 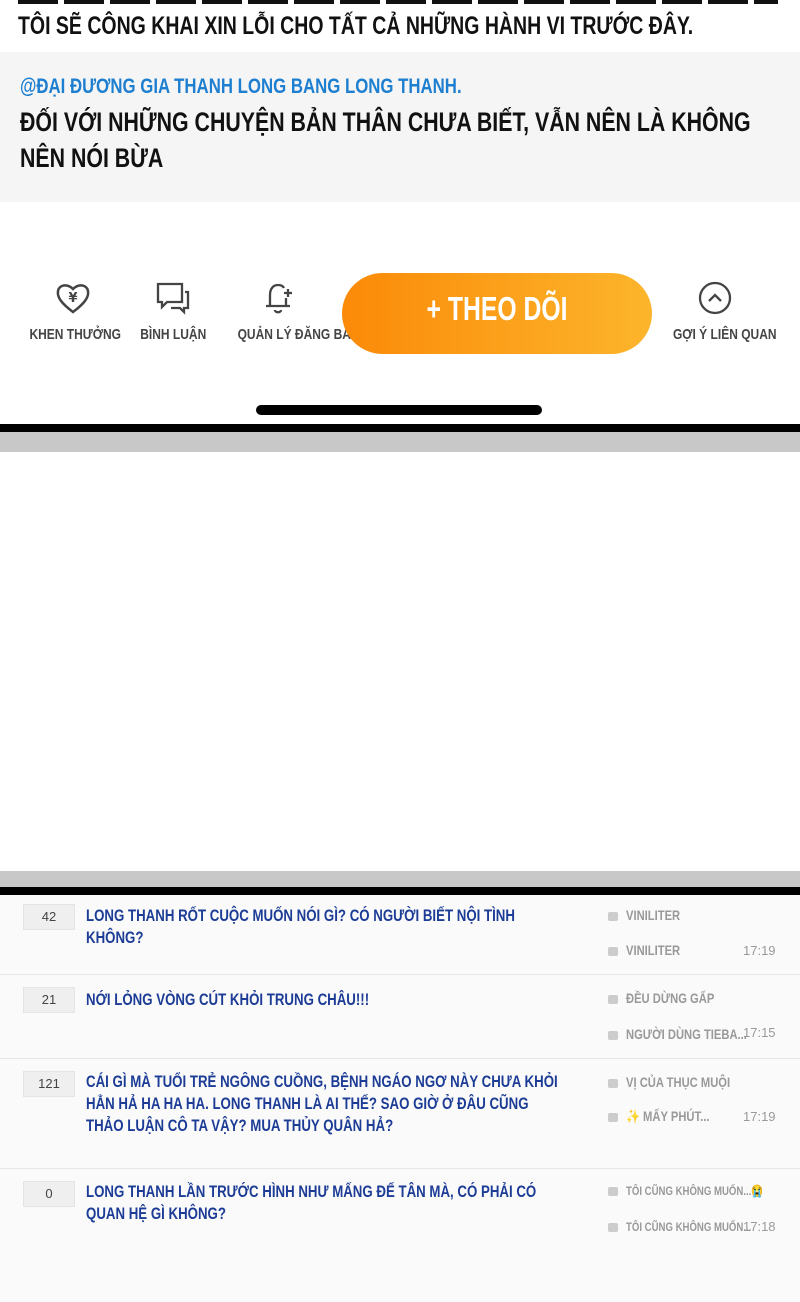 I want to click on thread-time: 17:15, so click(x=759, y=1032).